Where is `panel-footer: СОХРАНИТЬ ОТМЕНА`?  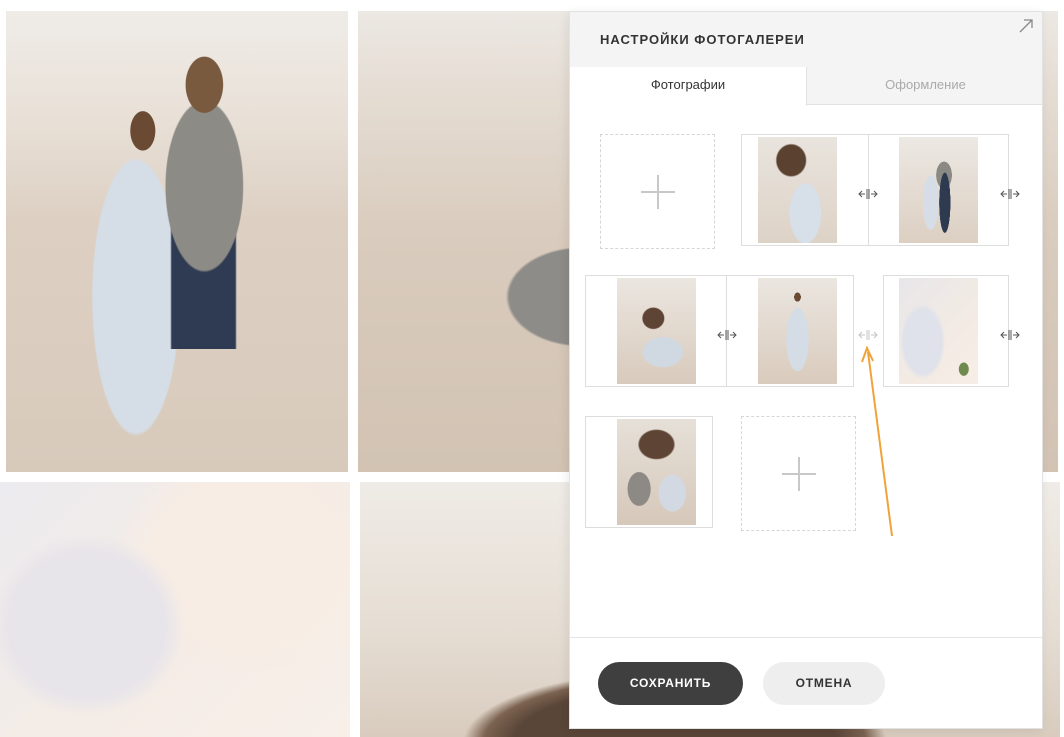
panel-footer: СОХРАНИТЬ ОТМЕНА is located at coordinates (806, 682).